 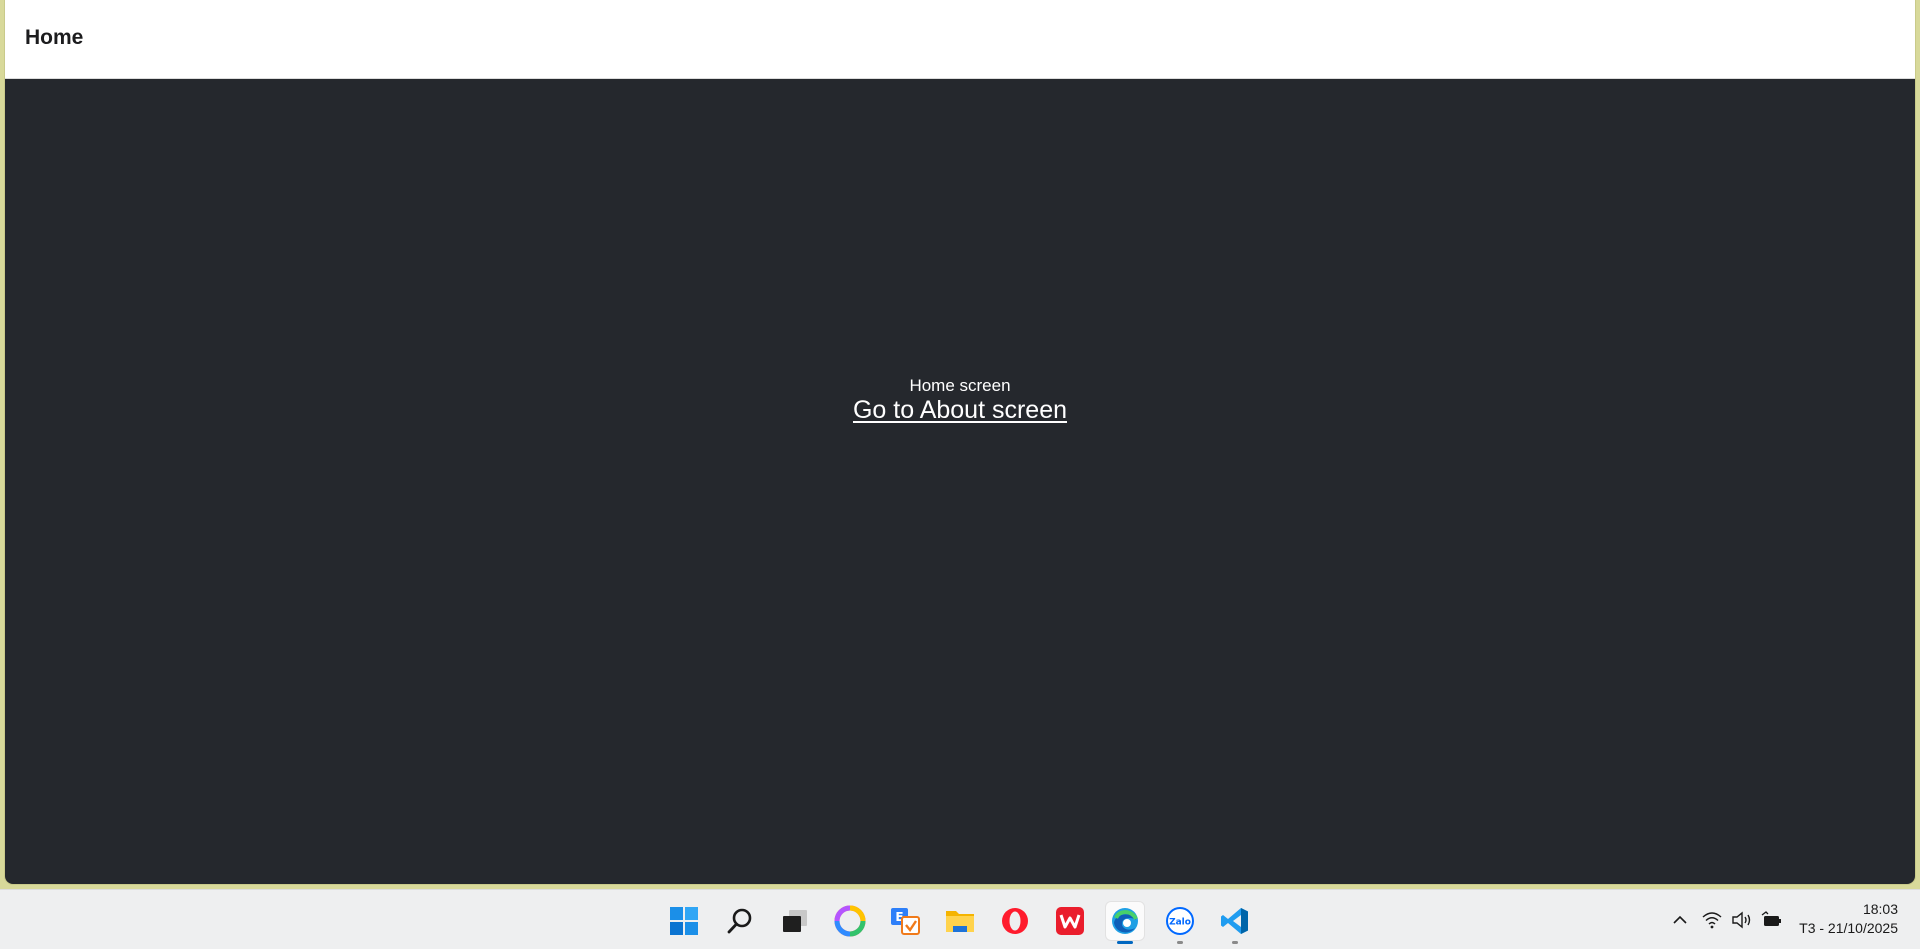 I want to click on search-icon, so click(x=740, y=921).